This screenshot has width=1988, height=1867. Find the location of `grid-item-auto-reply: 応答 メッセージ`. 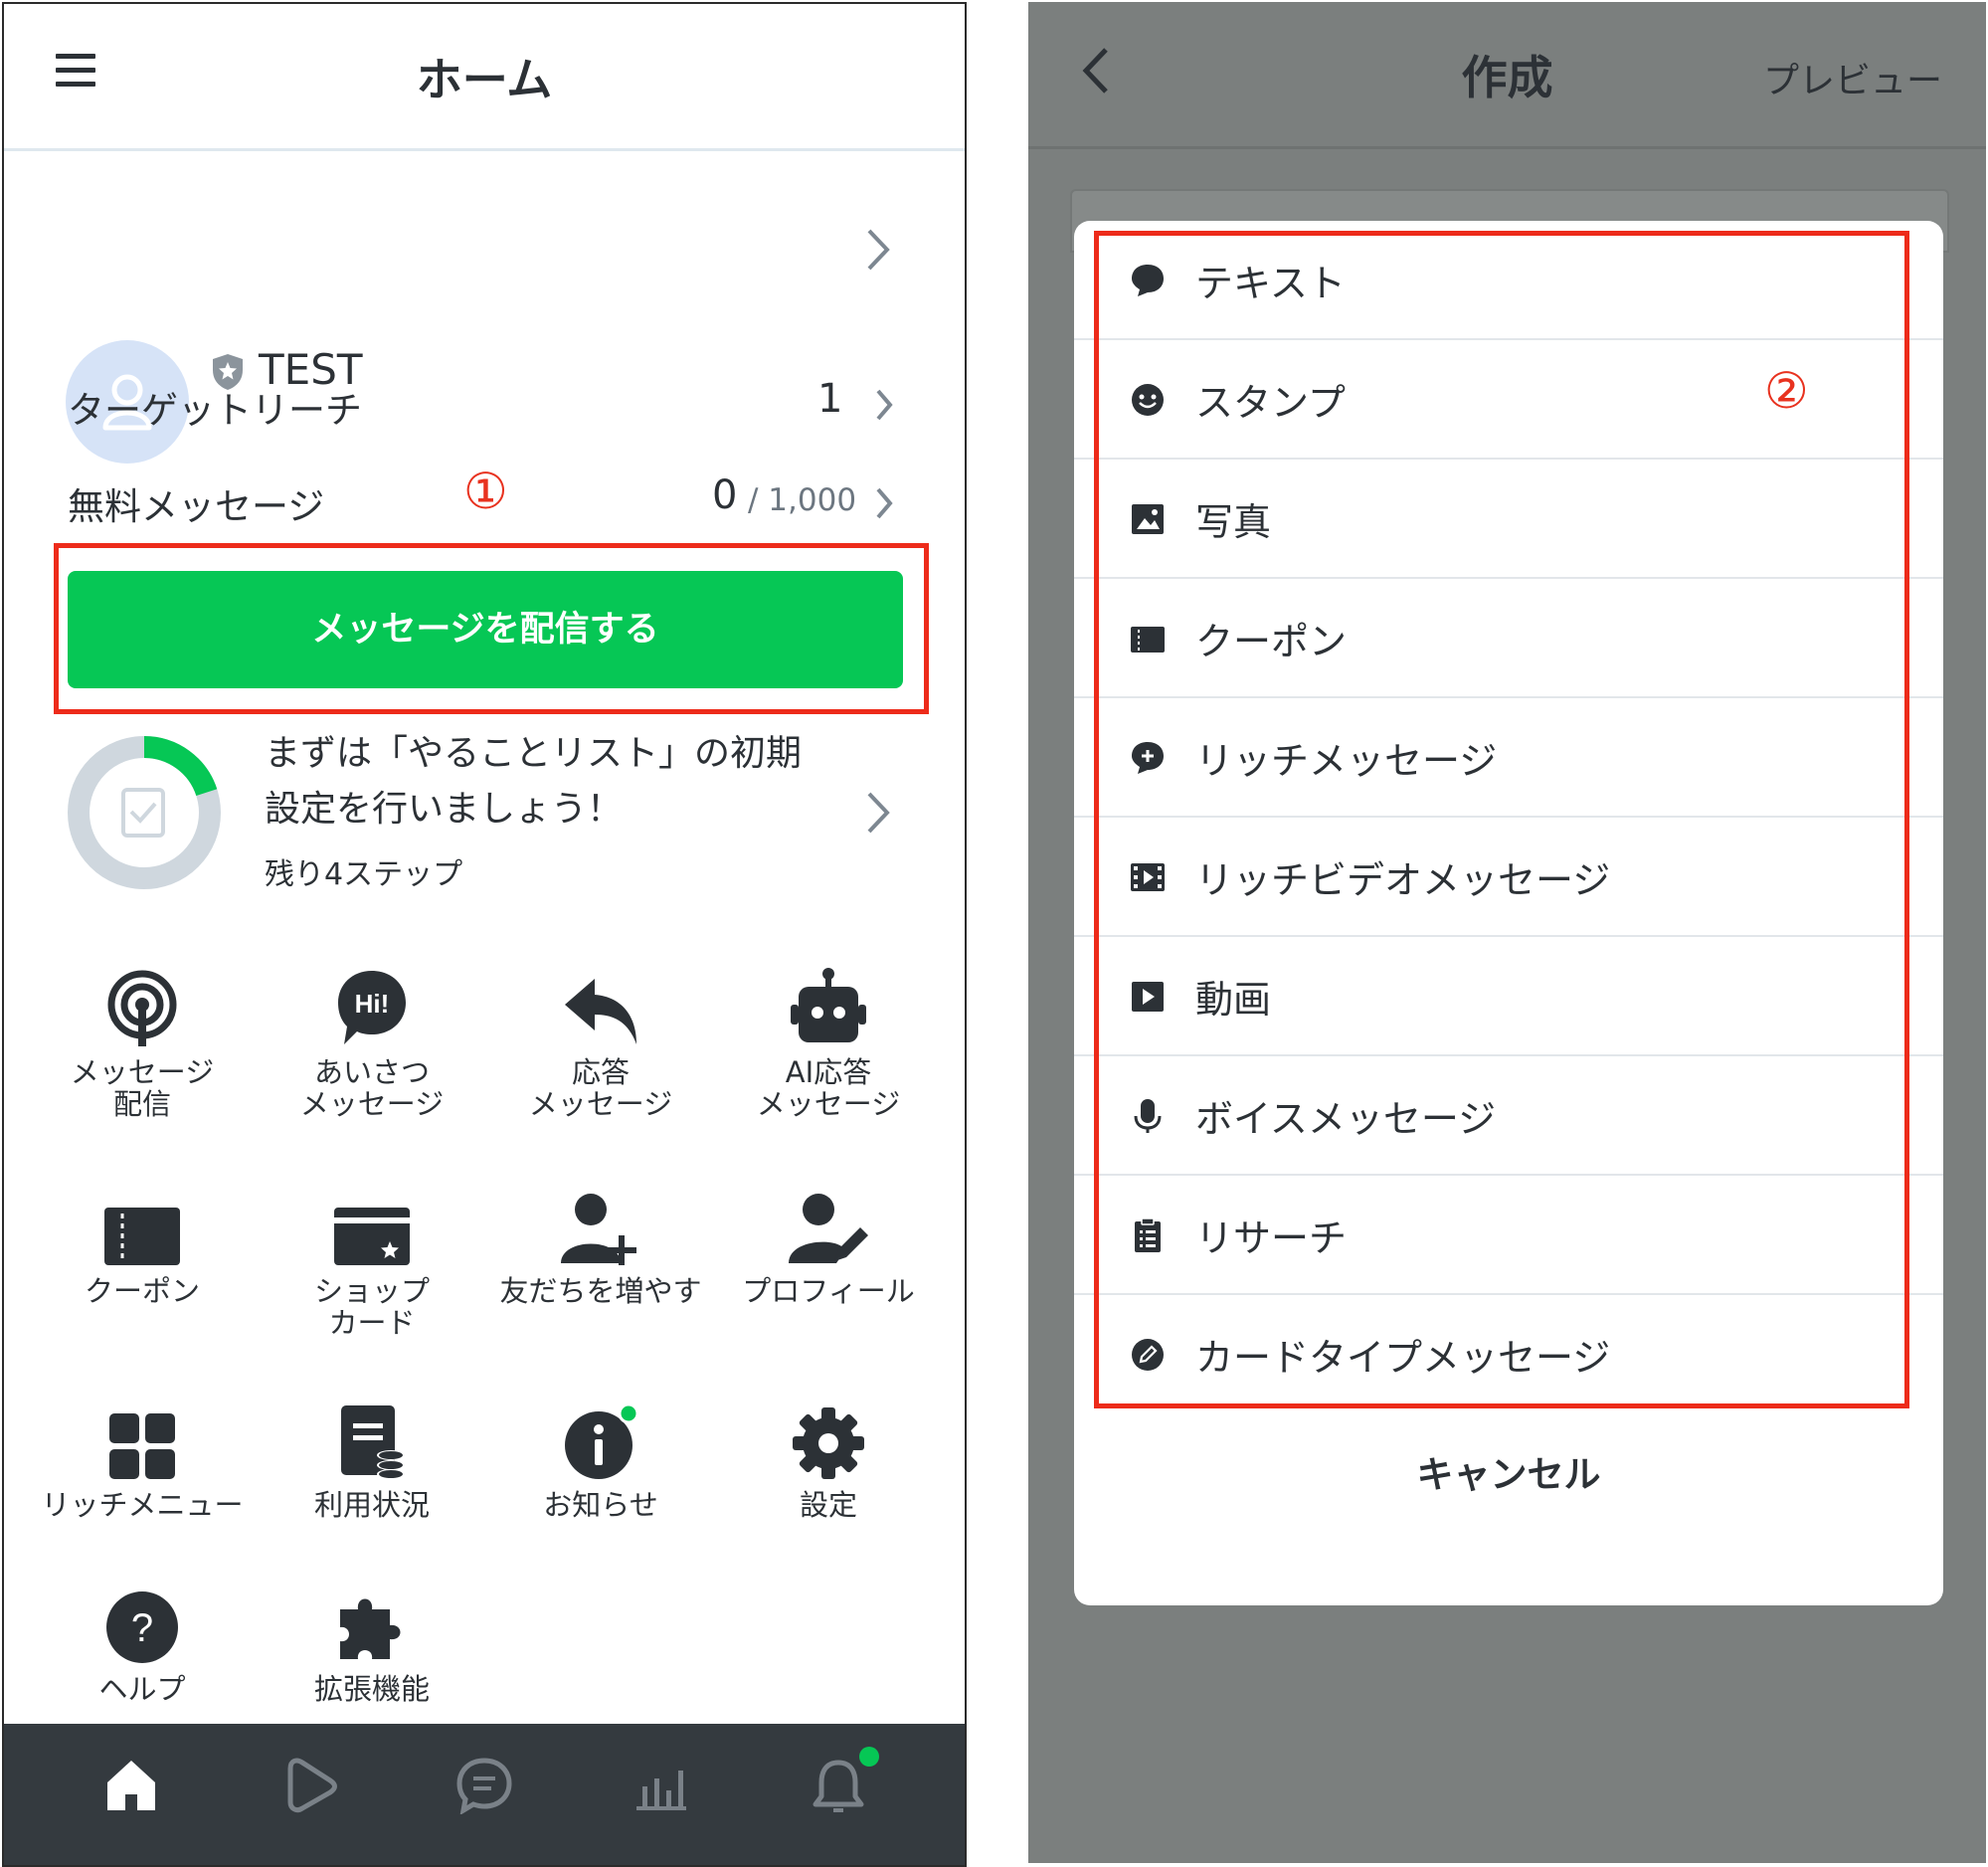

grid-item-auto-reply: 応答 メッセージ is located at coordinates (600, 1039).